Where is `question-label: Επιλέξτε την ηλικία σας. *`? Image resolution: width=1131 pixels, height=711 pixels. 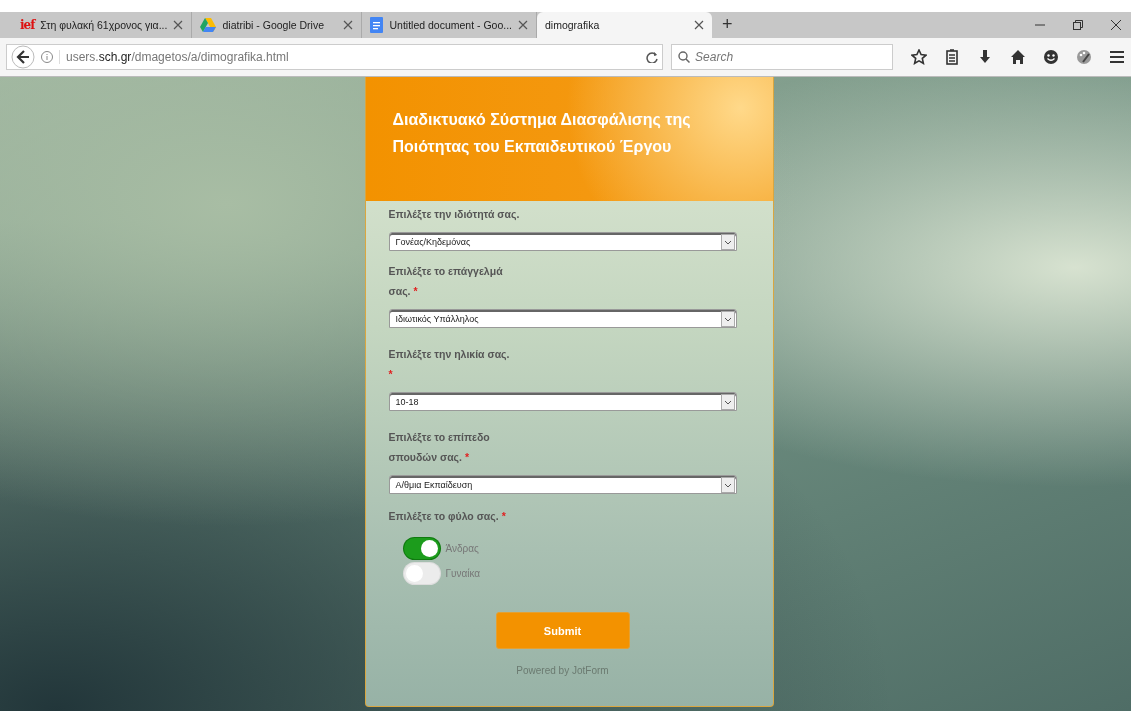 question-label: Επιλέξτε την ηλικία σας. * is located at coordinates (449, 364).